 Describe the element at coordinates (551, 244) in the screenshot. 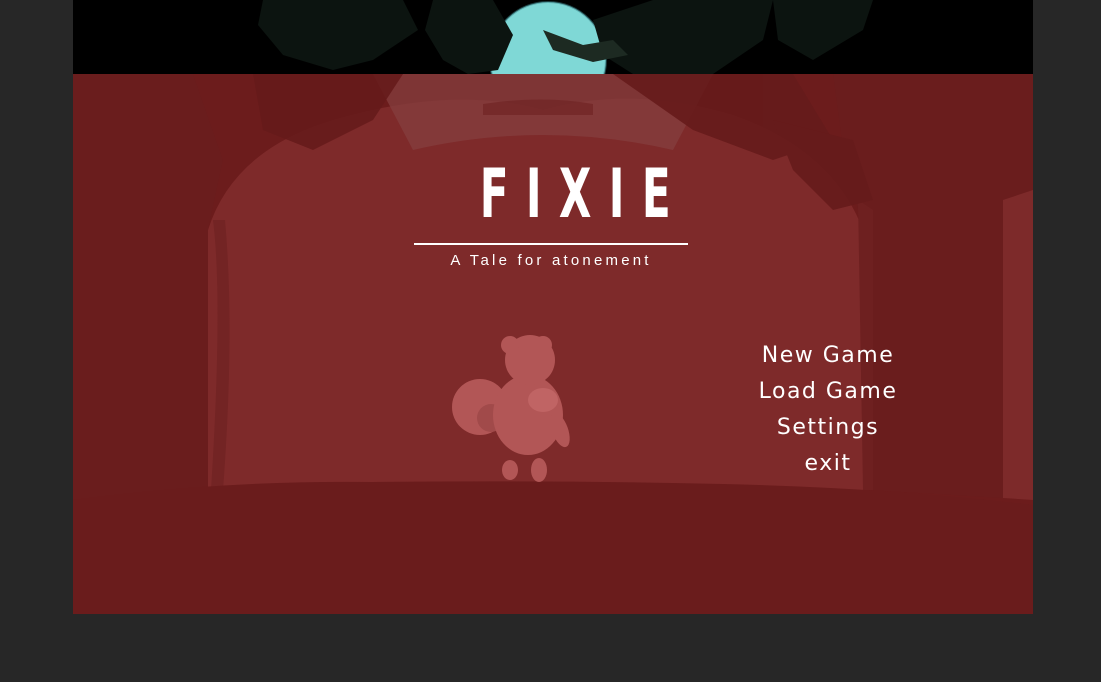

I see `title-divider` at that location.